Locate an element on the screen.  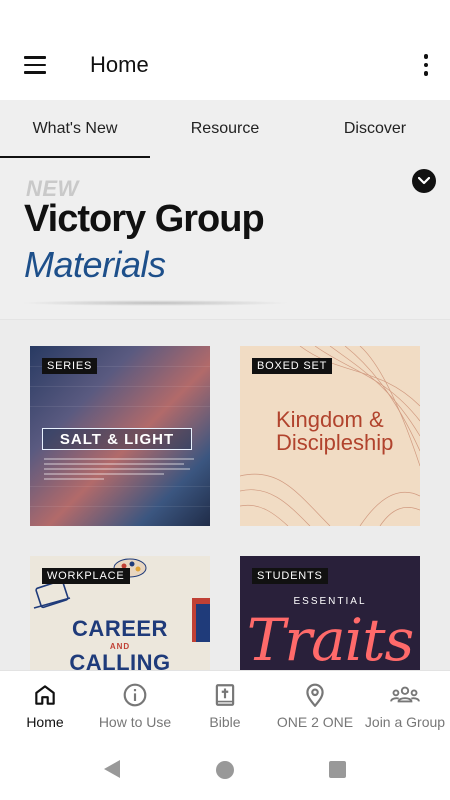
nav-how-to-use: How to Use is located at coordinates (135, 705).